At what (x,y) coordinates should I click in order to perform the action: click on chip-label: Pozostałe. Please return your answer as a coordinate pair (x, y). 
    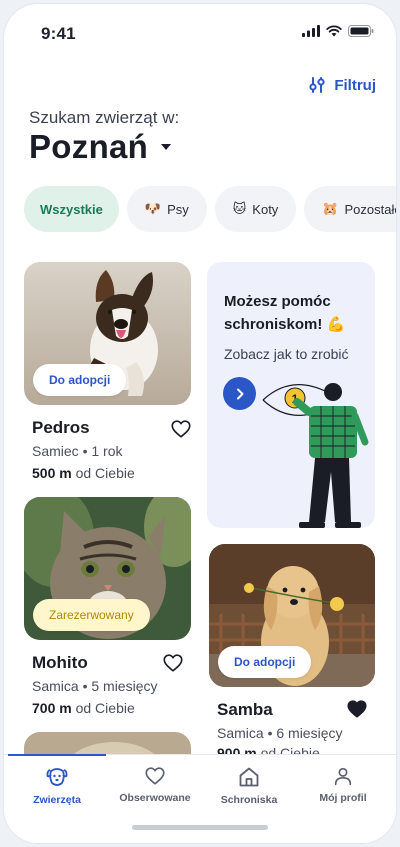
    Looking at the image, I should click on (370, 209).